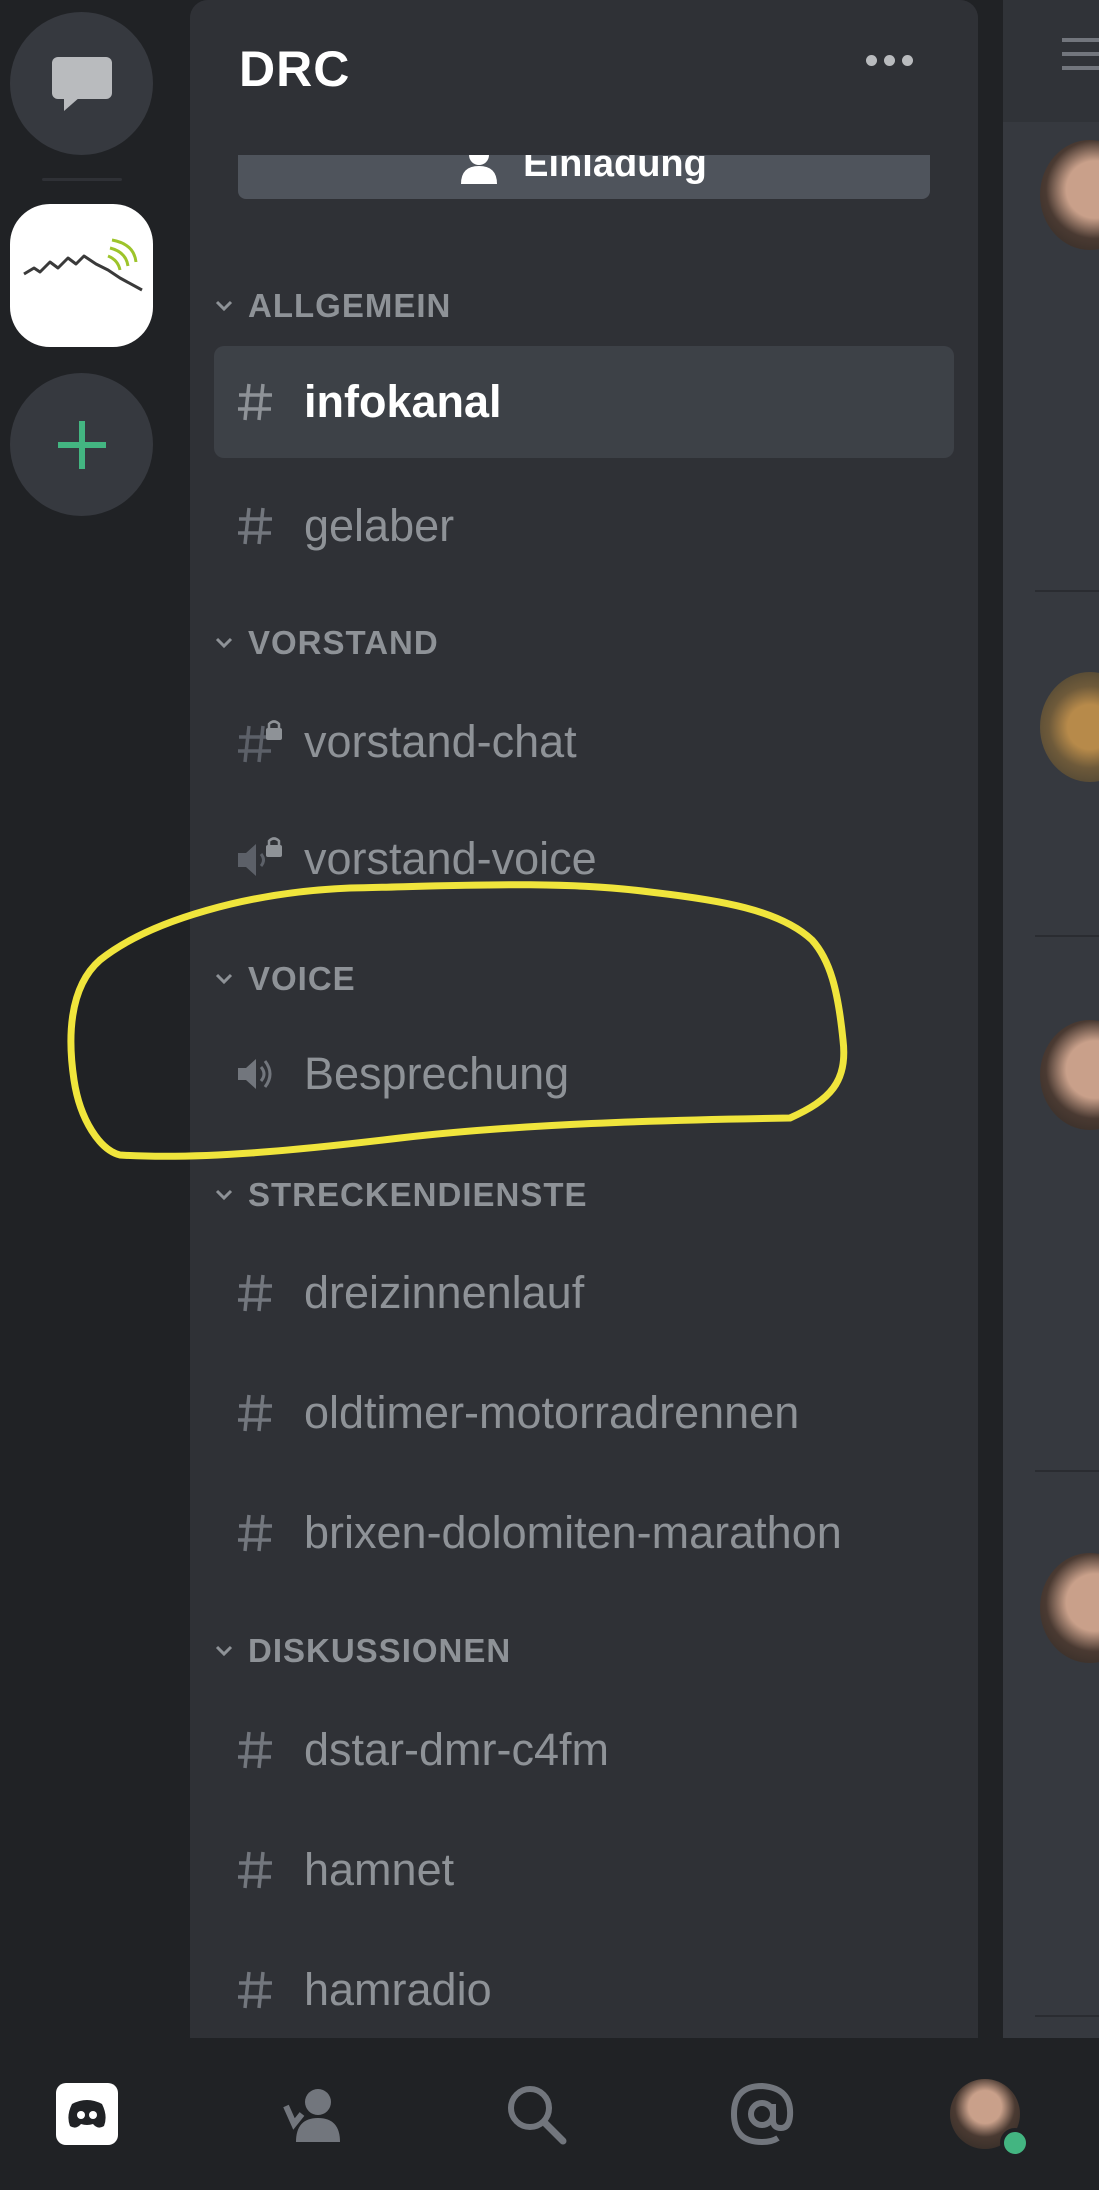 Image resolution: width=1099 pixels, height=2190 pixels. Describe the element at coordinates (615, 170) in the screenshot. I see `invite-label: Einladung` at that location.